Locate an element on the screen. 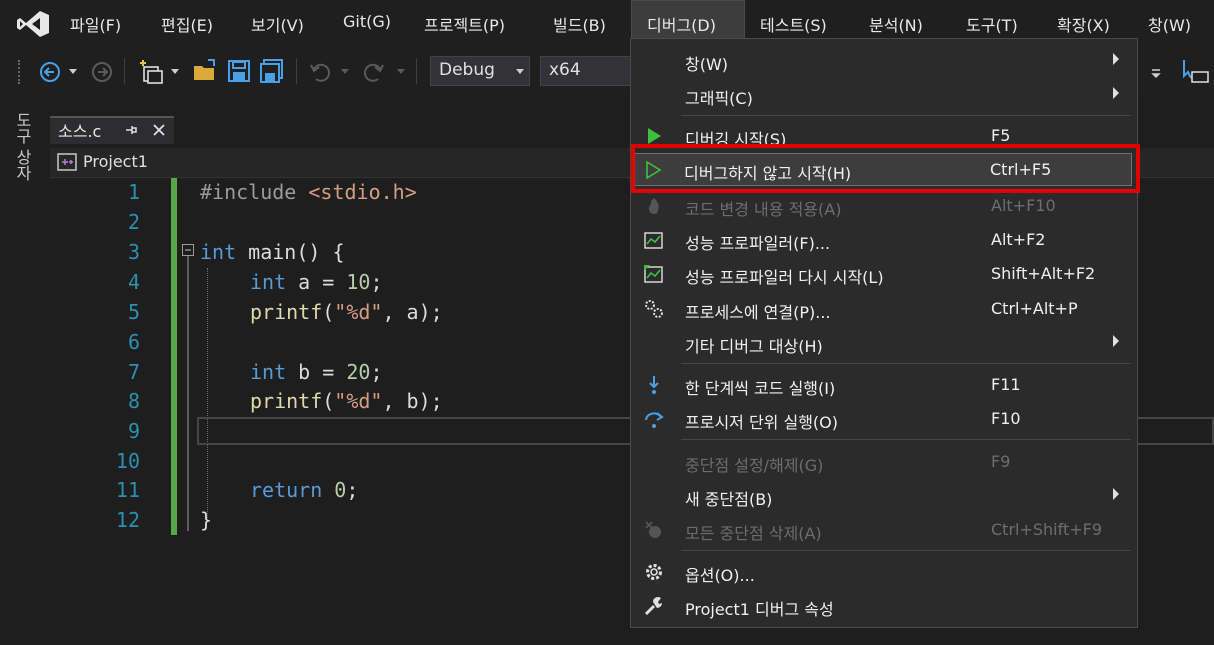 The width and height of the screenshot is (1214, 645). code-line: printf("%d", a); is located at coordinates (346, 312).